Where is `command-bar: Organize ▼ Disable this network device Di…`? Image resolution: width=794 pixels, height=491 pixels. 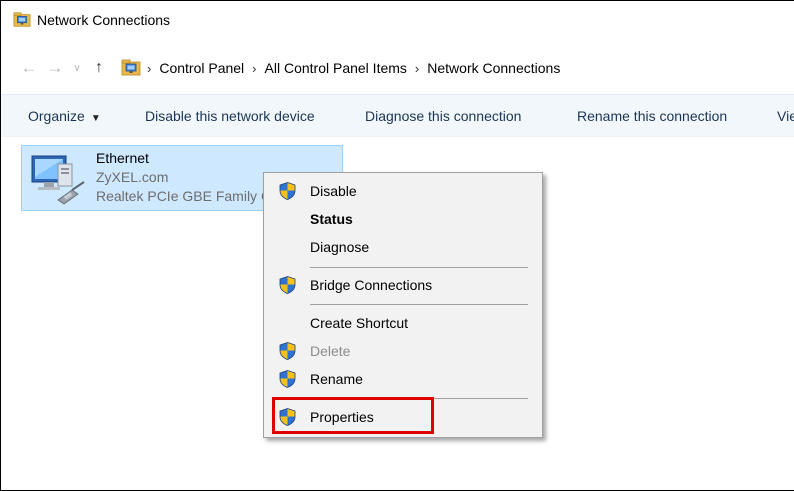
command-bar: Organize ▼ Disable this network device Di… is located at coordinates (397, 115).